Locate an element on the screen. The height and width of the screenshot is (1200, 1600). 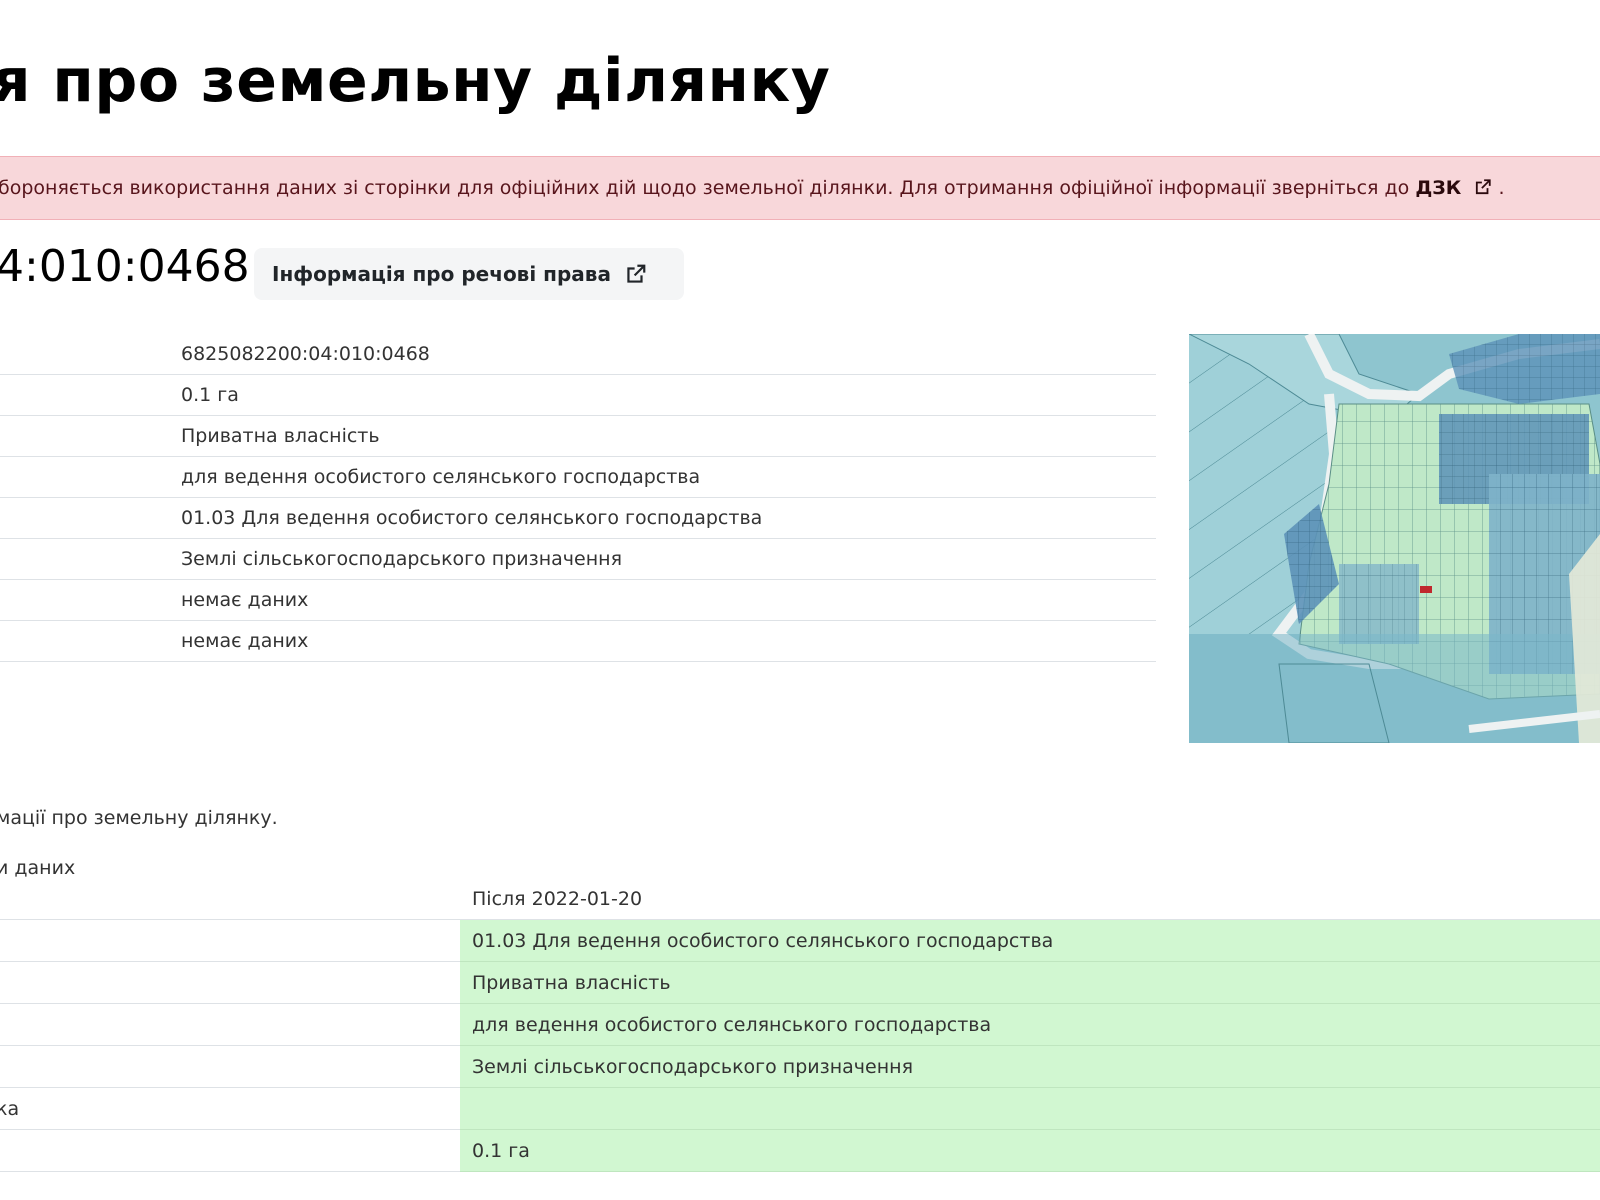
info-row-no-data-1: немає даних is located at coordinates (578, 600).